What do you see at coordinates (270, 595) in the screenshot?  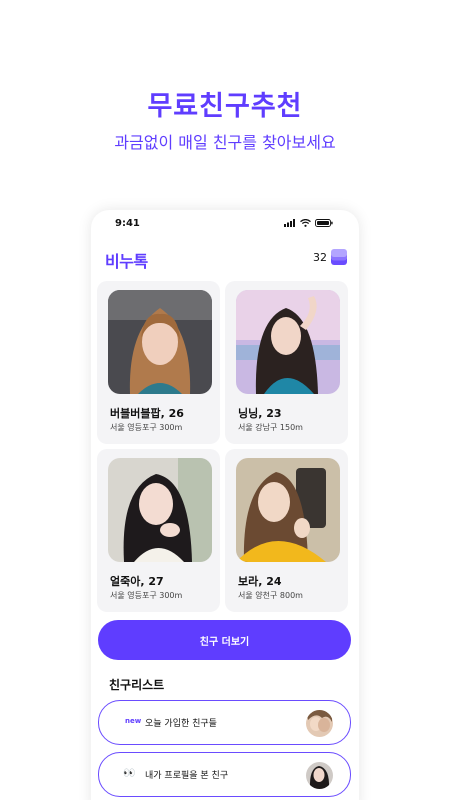 I see `profile-location: 서울 양천구 800m` at bounding box center [270, 595].